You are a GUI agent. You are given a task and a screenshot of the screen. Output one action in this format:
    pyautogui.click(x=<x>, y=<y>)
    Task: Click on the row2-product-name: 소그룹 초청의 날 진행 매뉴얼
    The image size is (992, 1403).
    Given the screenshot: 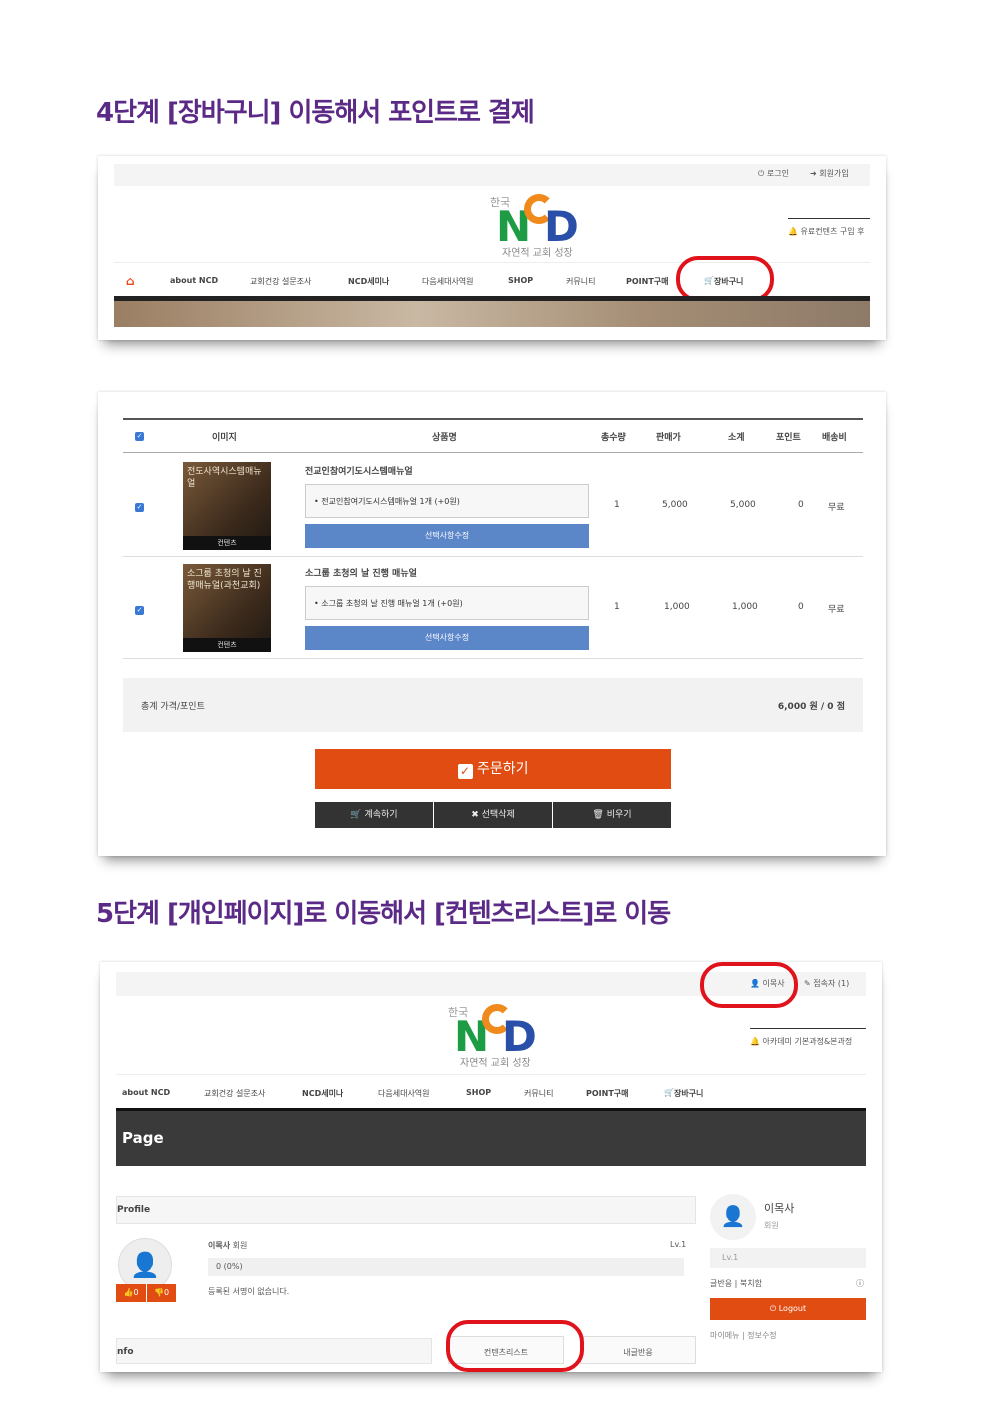 What is the action you would take?
    pyautogui.click(x=361, y=572)
    